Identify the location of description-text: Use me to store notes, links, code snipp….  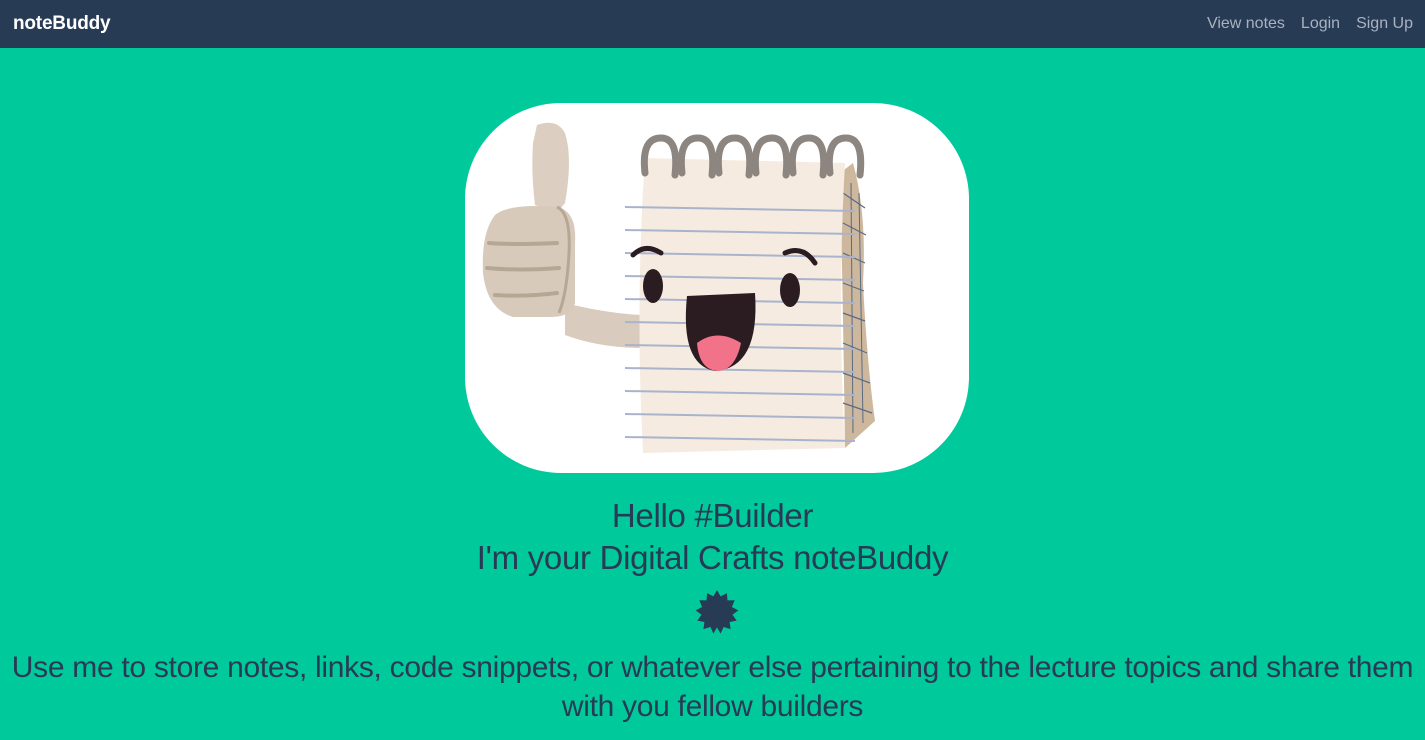
(712, 687).